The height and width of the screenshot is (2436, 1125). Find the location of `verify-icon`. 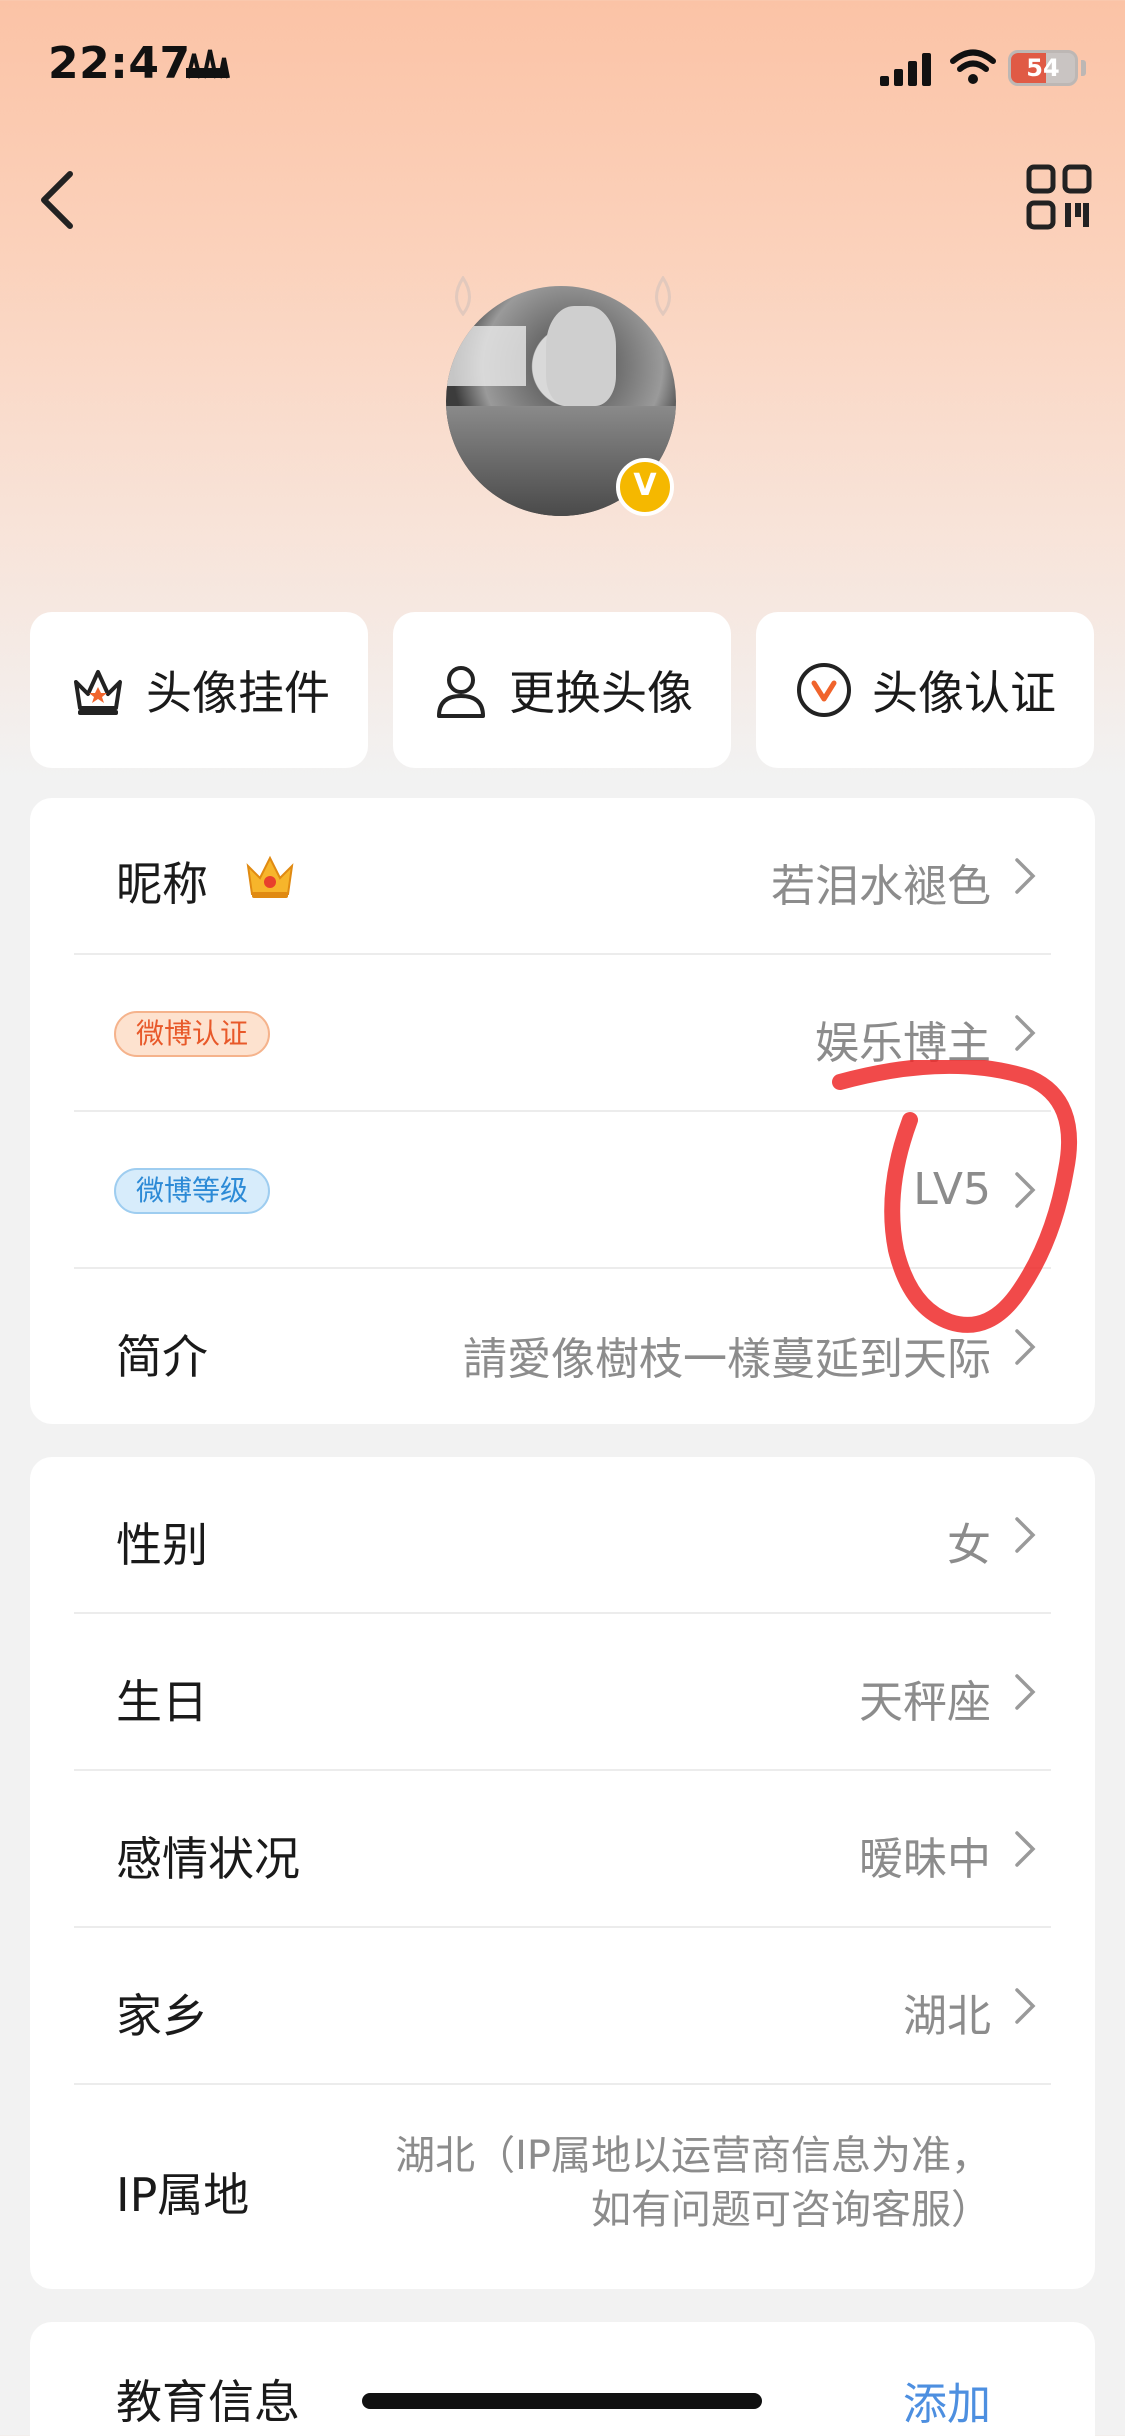

verify-icon is located at coordinates (824, 690).